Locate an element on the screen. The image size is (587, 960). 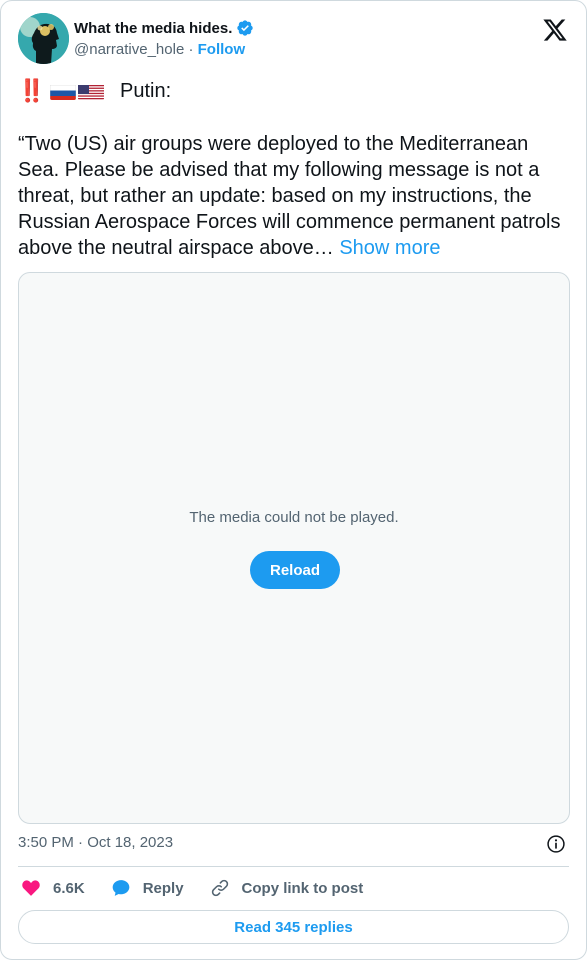
media-error-message: The media could not be played. is located at coordinates (294, 517).